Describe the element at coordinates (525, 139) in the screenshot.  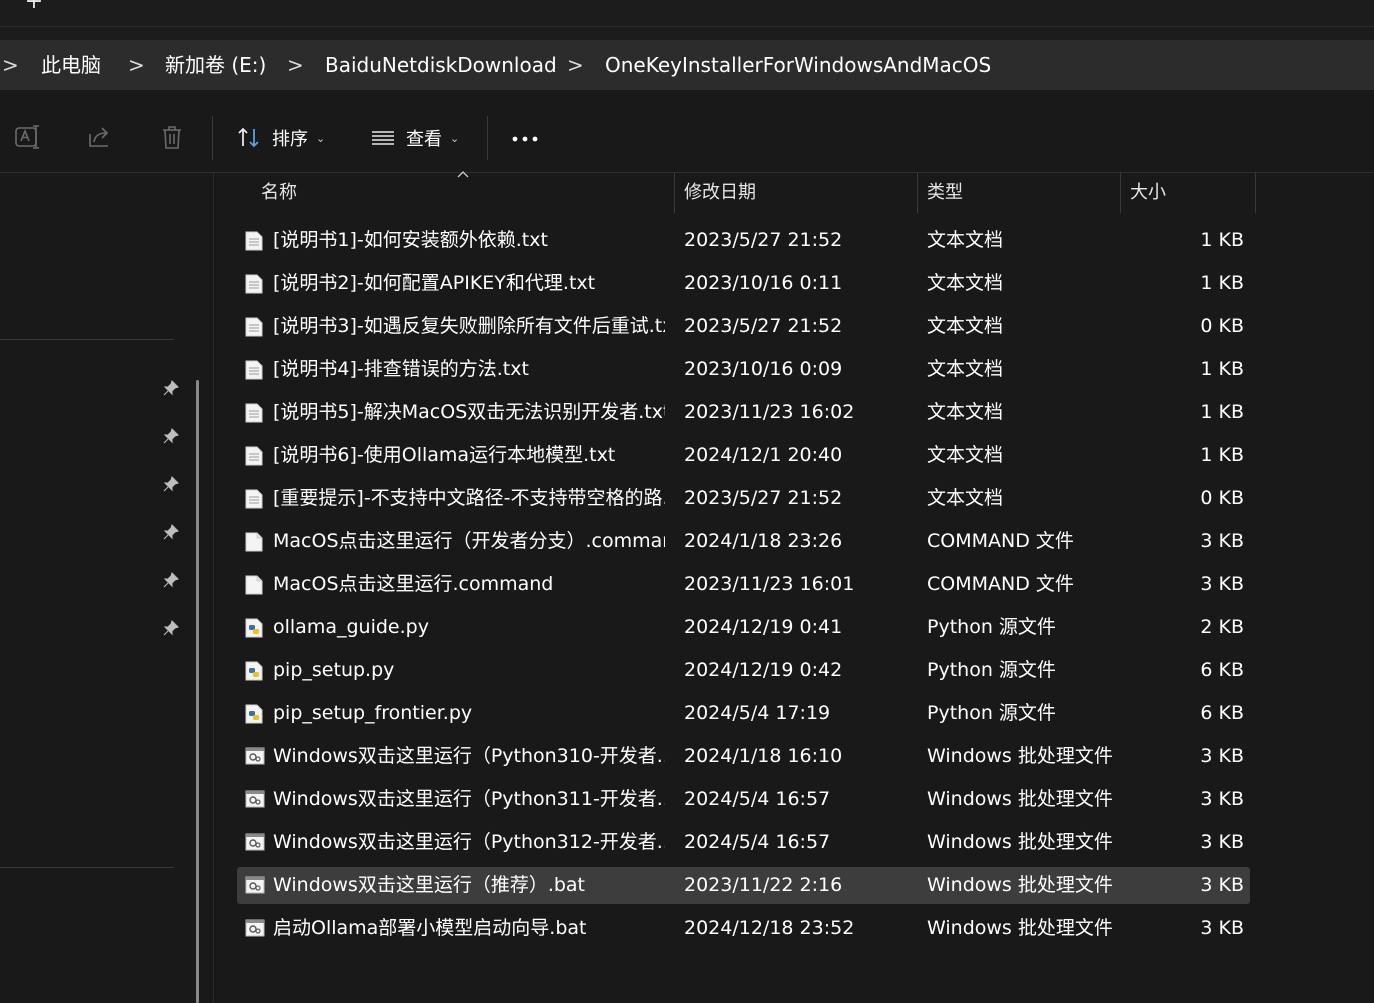
I see `more-options-icon` at that location.